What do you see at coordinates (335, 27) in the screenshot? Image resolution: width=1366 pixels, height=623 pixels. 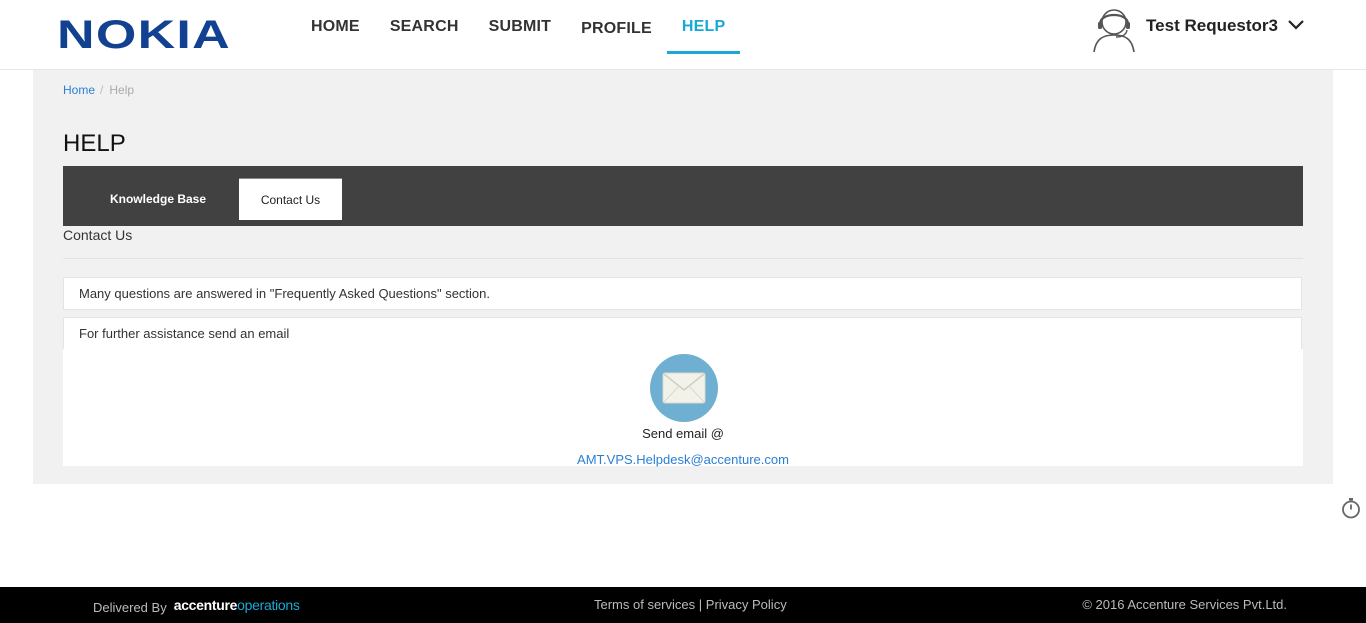 I see `nav-home: HOME` at bounding box center [335, 27].